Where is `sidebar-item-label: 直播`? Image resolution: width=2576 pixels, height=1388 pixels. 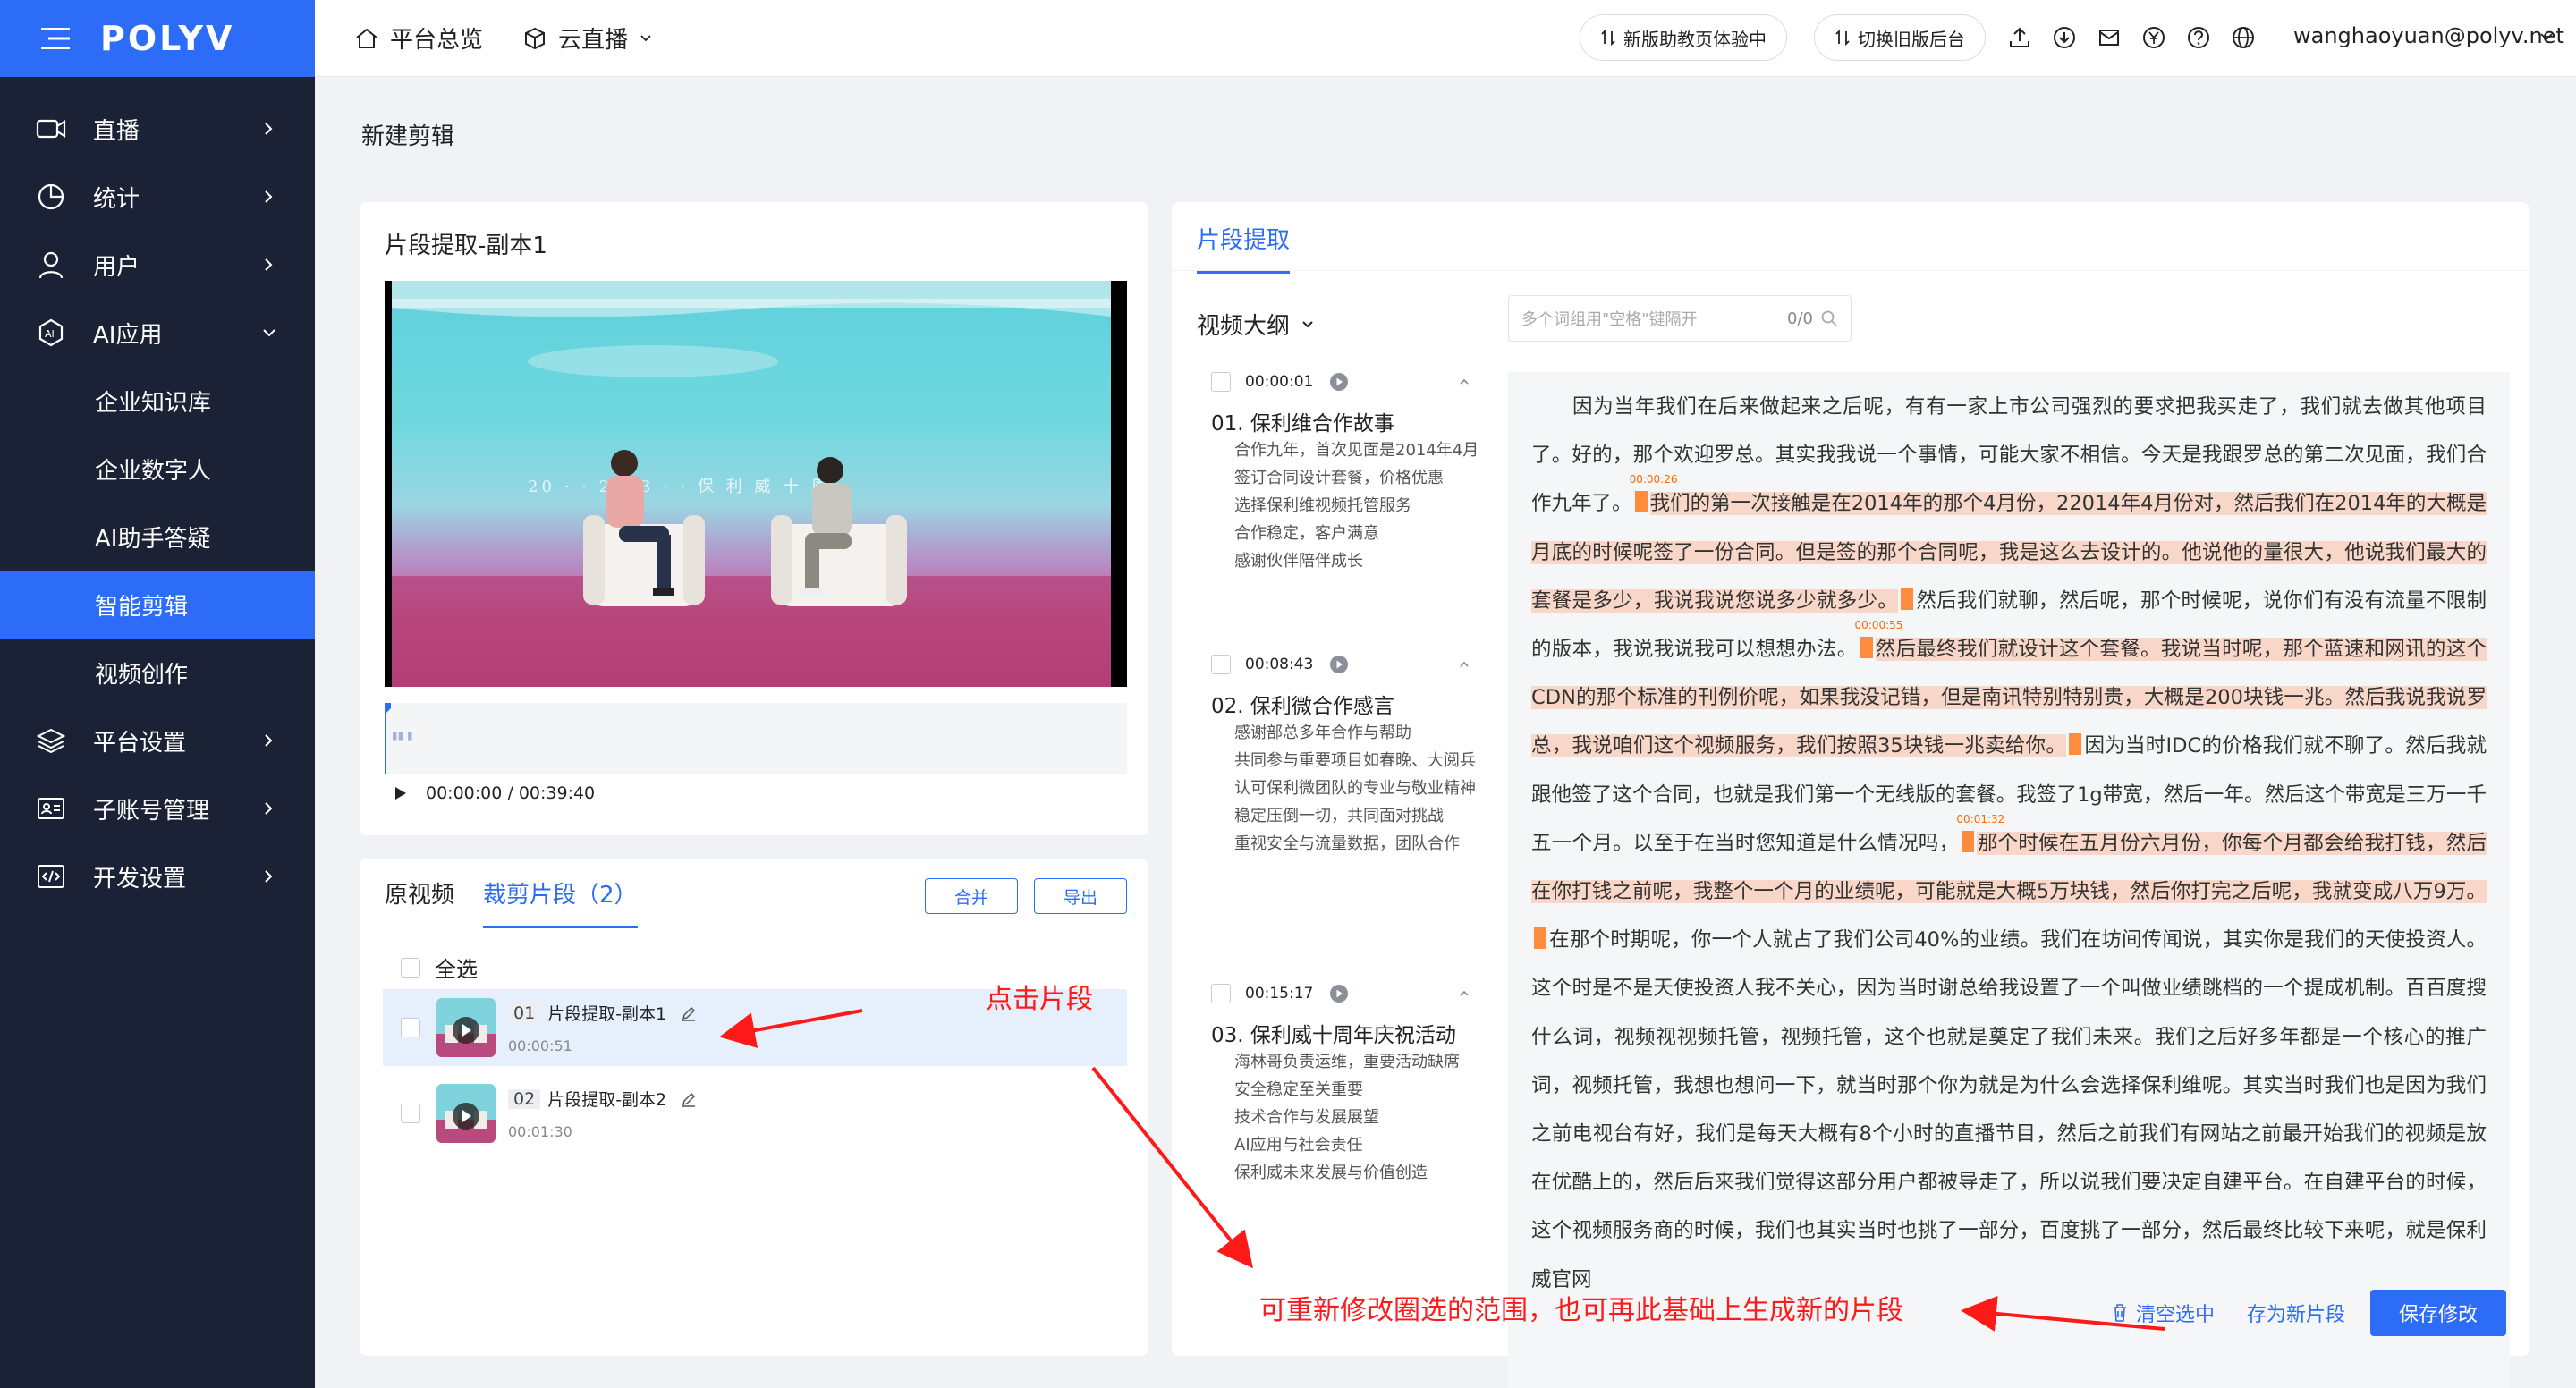 sidebar-item-label: 直播 is located at coordinates (116, 131).